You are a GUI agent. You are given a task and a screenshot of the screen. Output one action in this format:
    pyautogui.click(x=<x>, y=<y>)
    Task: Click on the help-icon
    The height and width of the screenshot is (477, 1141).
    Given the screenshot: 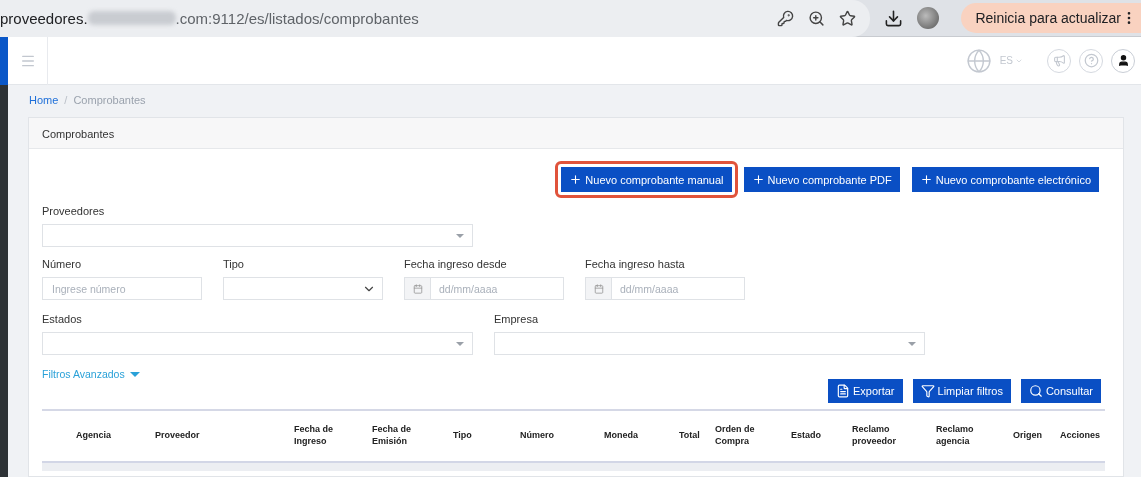 What is the action you would take?
    pyautogui.click(x=1091, y=60)
    